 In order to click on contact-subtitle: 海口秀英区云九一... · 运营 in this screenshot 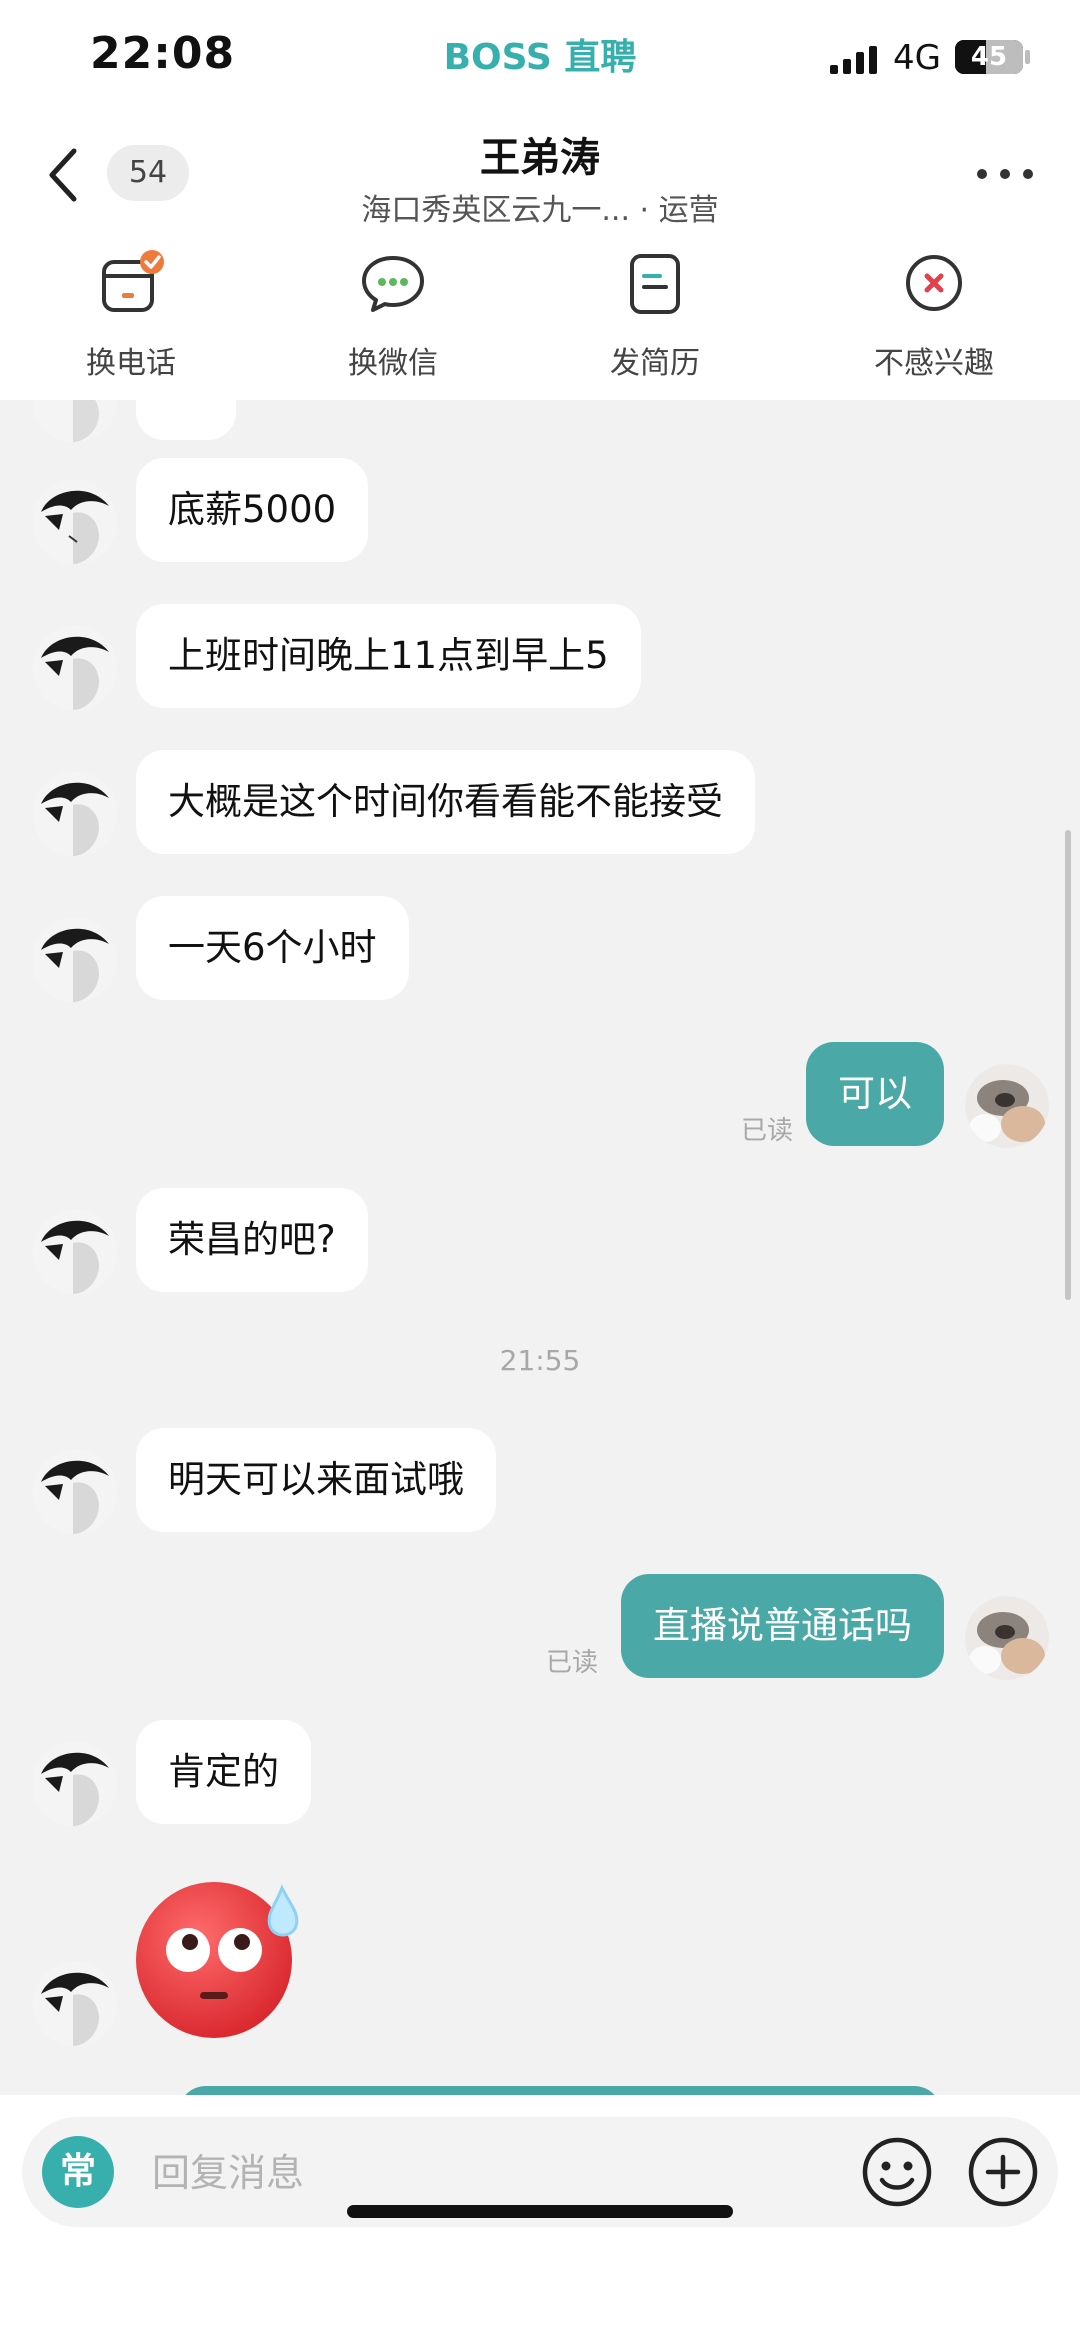, I will do `click(540, 210)`.